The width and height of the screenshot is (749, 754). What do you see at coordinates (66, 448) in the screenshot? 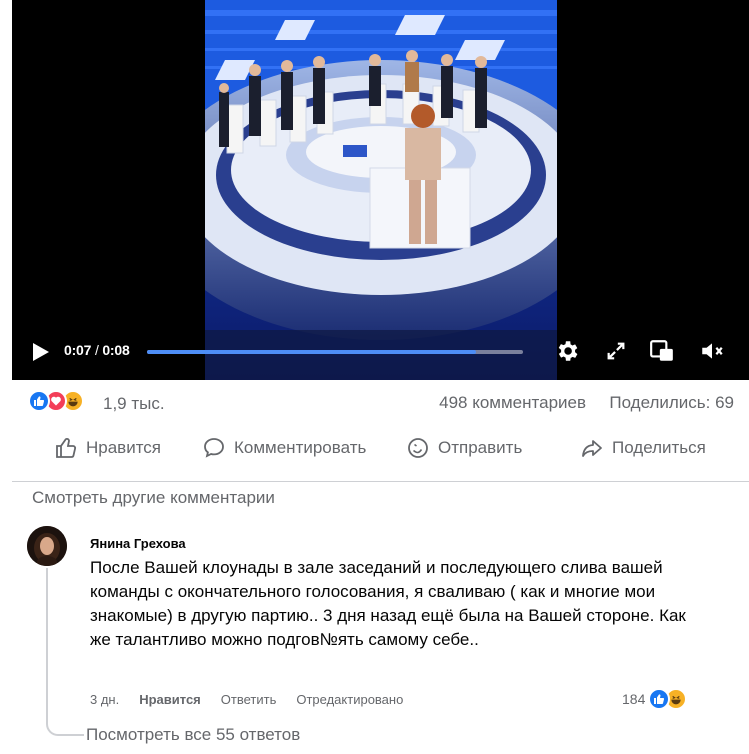
I see `like-icon` at bounding box center [66, 448].